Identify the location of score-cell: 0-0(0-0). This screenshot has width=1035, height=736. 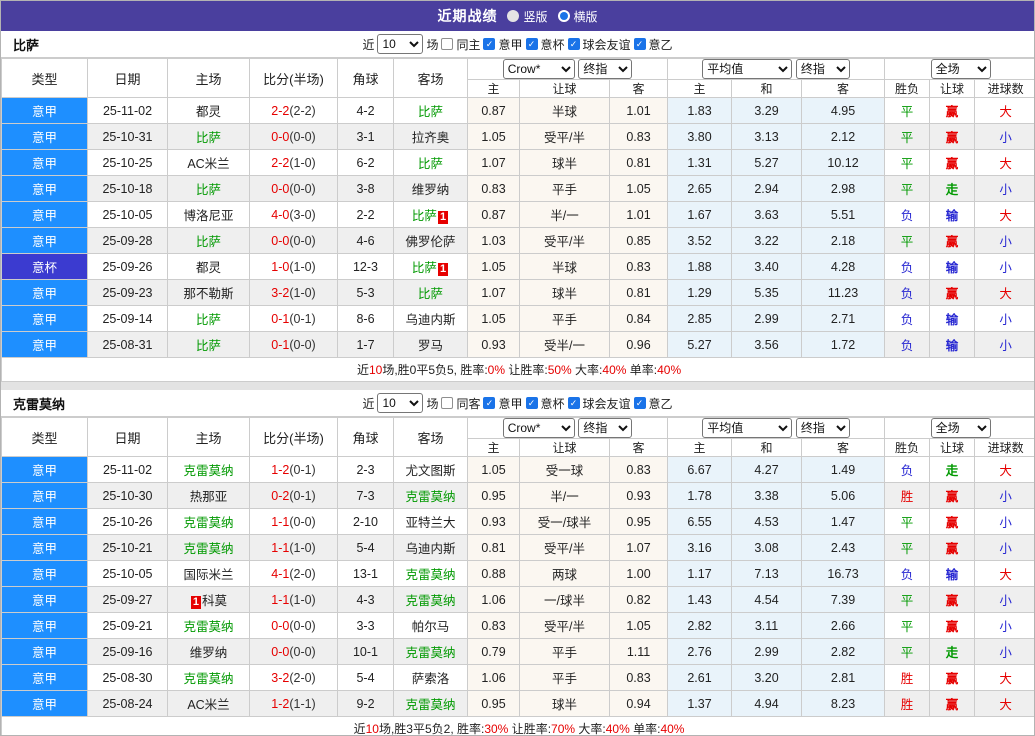
(293, 240).